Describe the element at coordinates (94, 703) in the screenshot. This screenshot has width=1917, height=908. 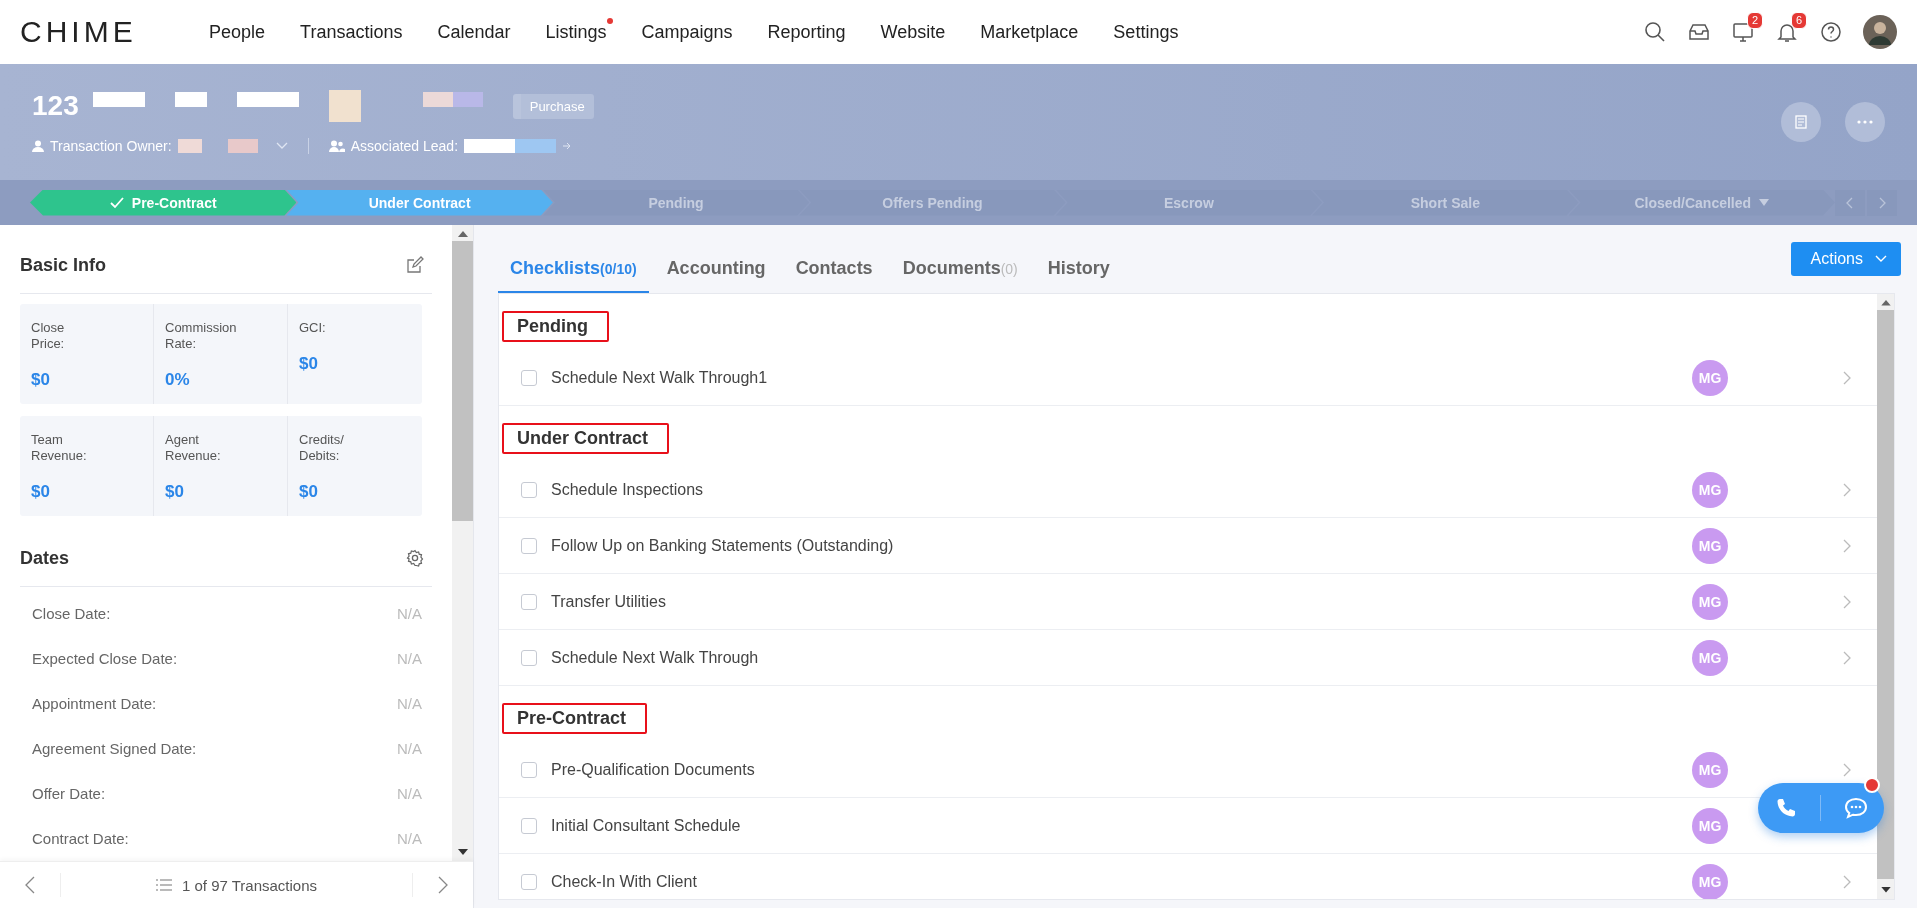
I see `date-label: Appointment Date:` at that location.